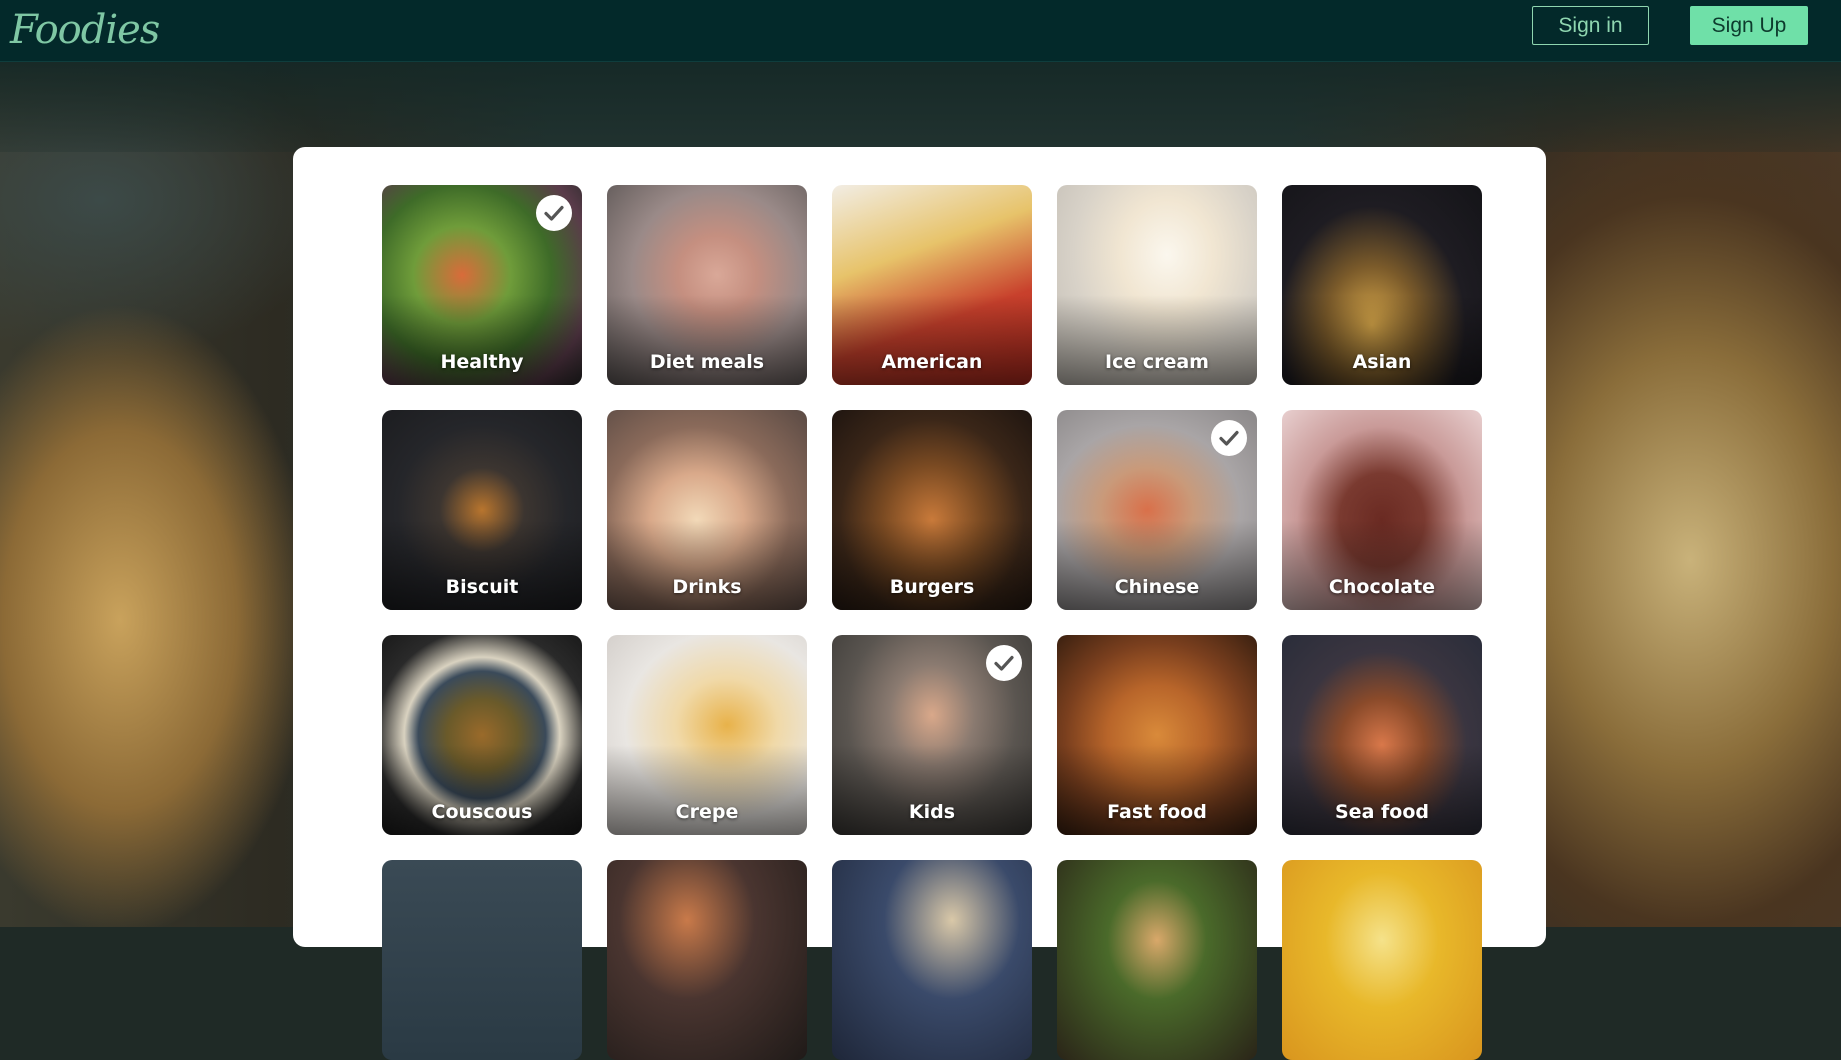 The height and width of the screenshot is (1060, 1841). I want to click on category-label: Biscuit, so click(482, 587).